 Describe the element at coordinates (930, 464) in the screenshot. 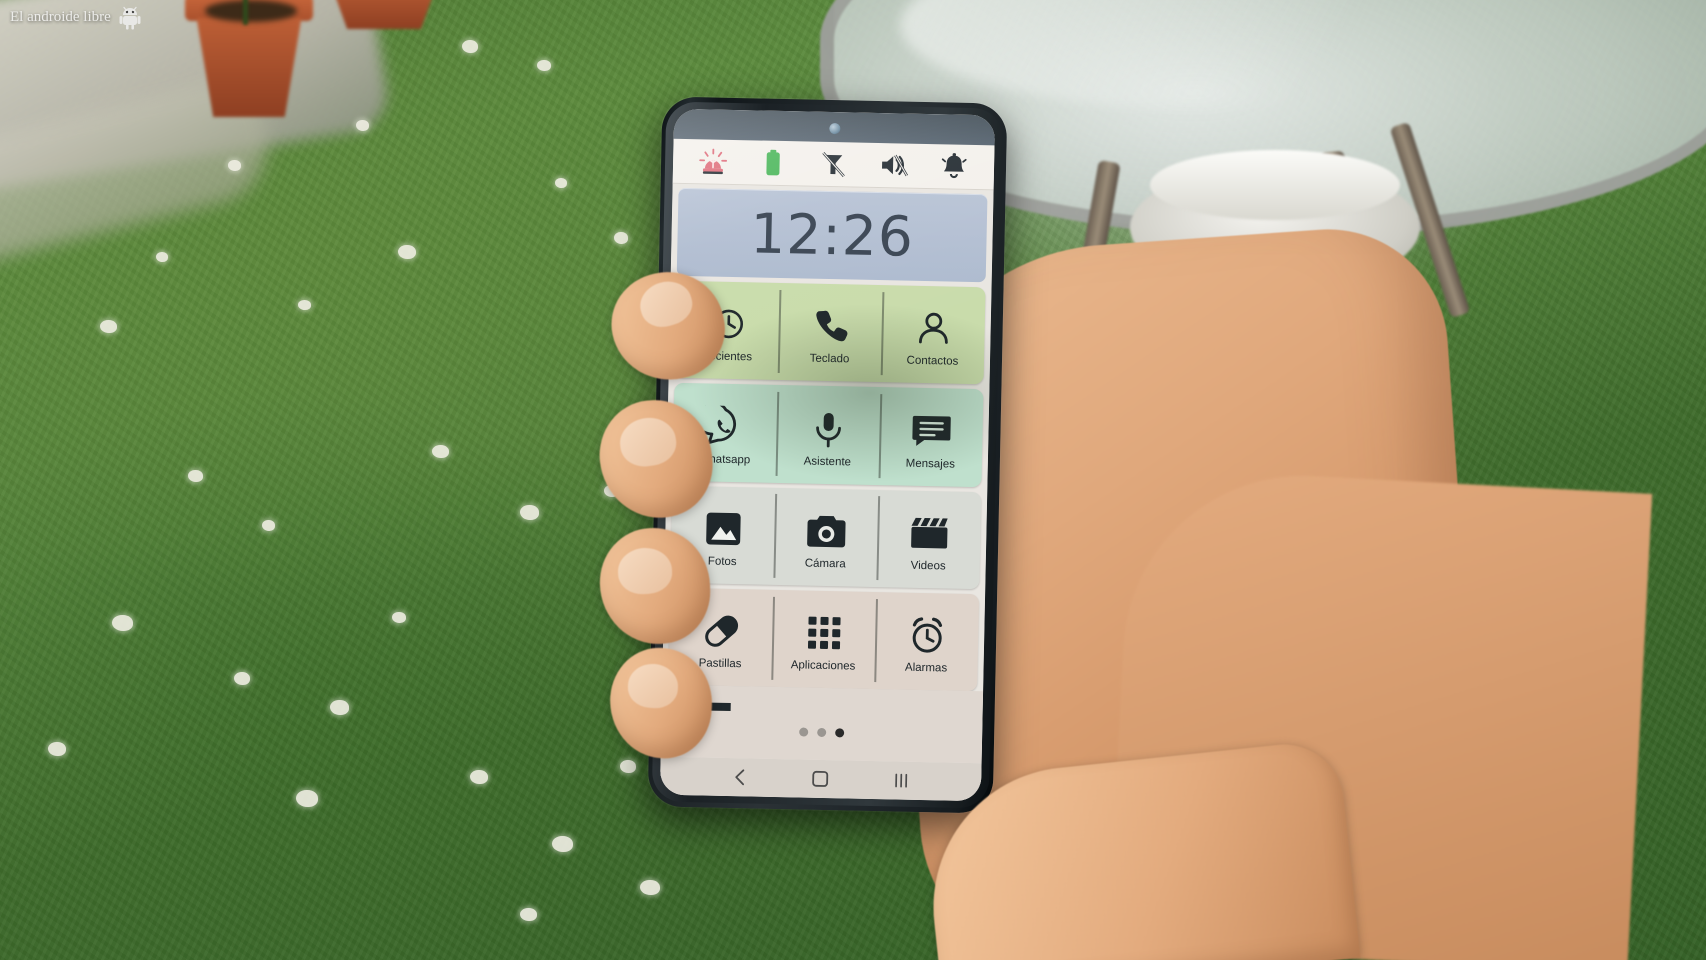

I see `app-label: Mensajes` at that location.